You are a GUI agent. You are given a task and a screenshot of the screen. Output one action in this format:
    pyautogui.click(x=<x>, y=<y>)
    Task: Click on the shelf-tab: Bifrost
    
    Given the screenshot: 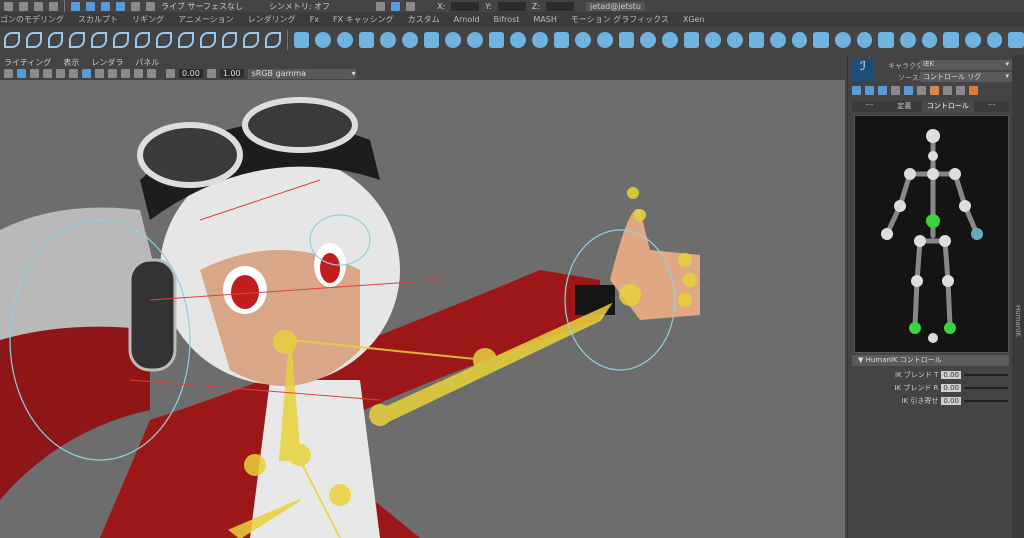 What is the action you would take?
    pyautogui.click(x=507, y=19)
    